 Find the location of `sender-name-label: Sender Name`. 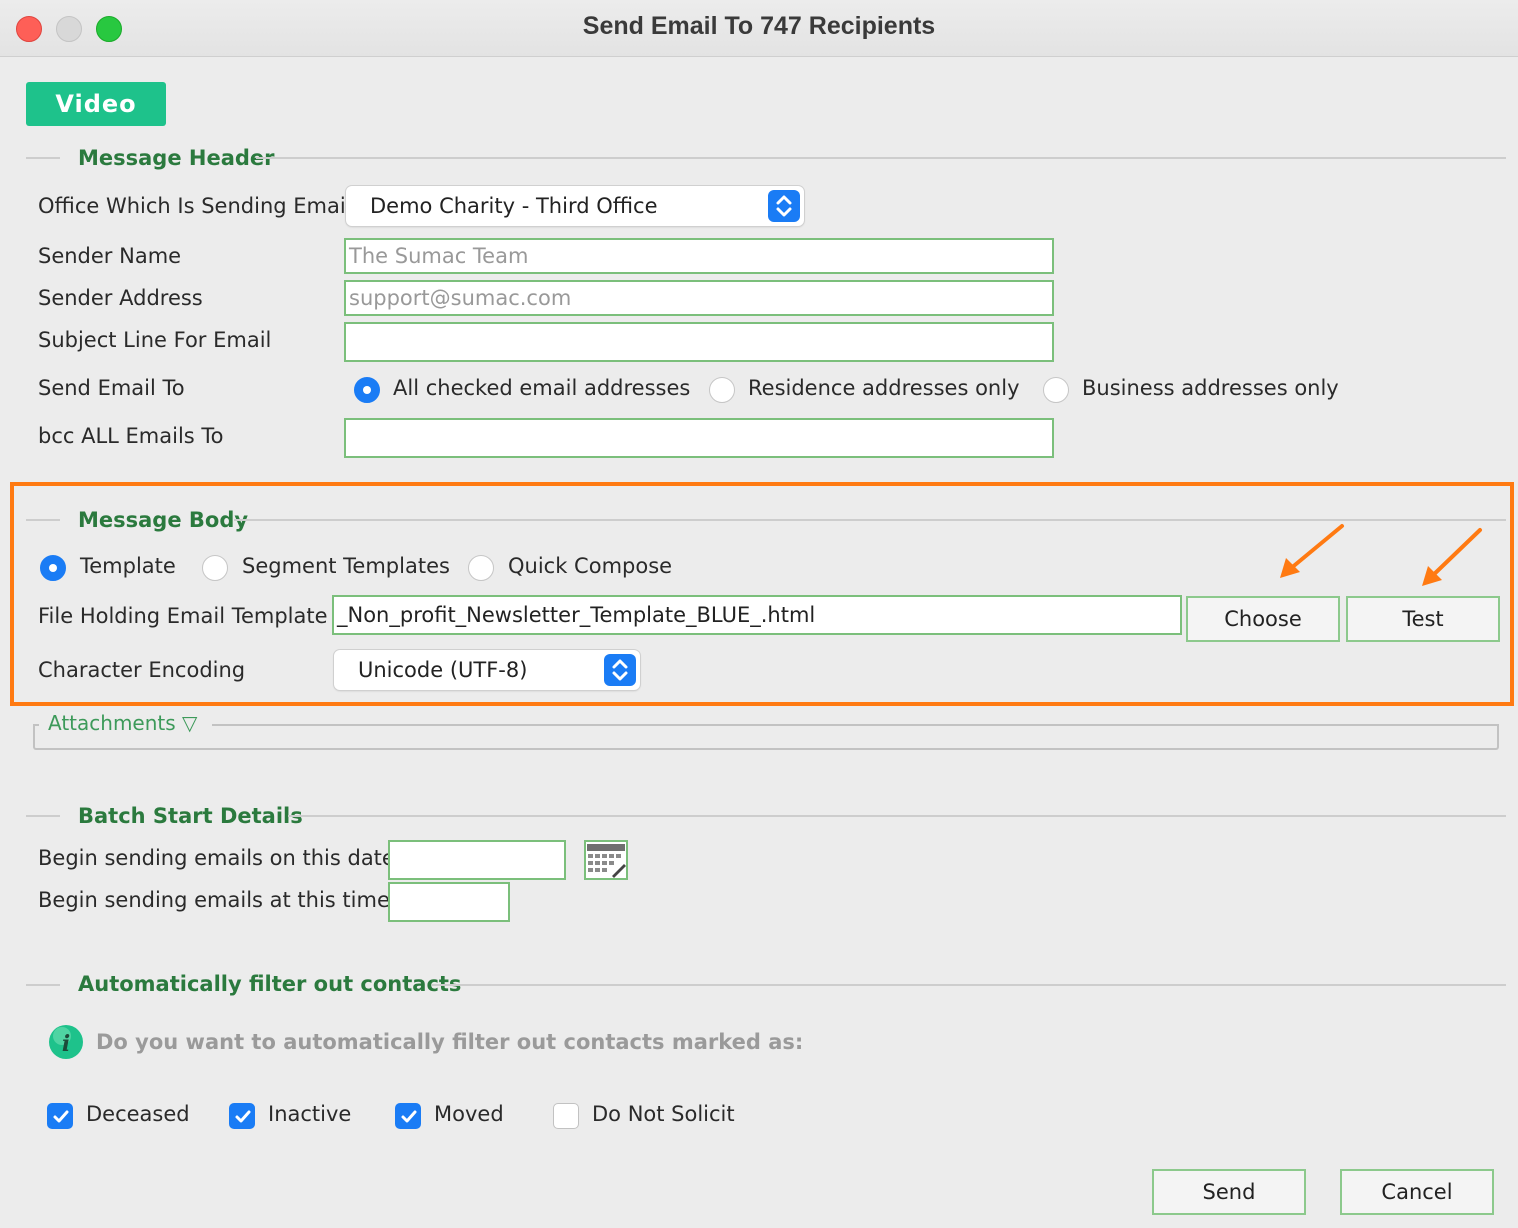

sender-name-label: Sender Name is located at coordinates (110, 256).